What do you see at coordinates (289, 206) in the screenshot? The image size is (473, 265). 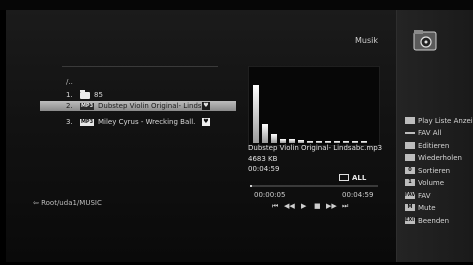 I see `rewind-icon: ◀◀` at bounding box center [289, 206].